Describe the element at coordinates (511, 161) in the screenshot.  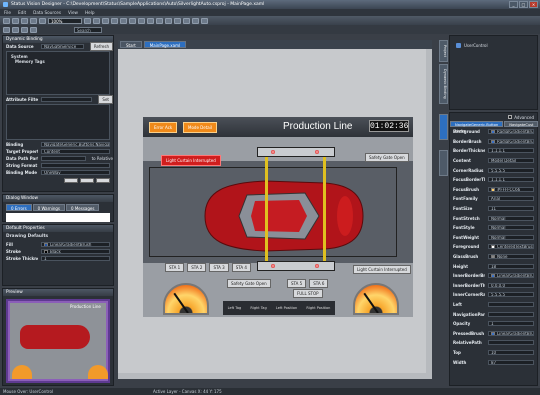
I see `property-value: Model Detail` at that location.